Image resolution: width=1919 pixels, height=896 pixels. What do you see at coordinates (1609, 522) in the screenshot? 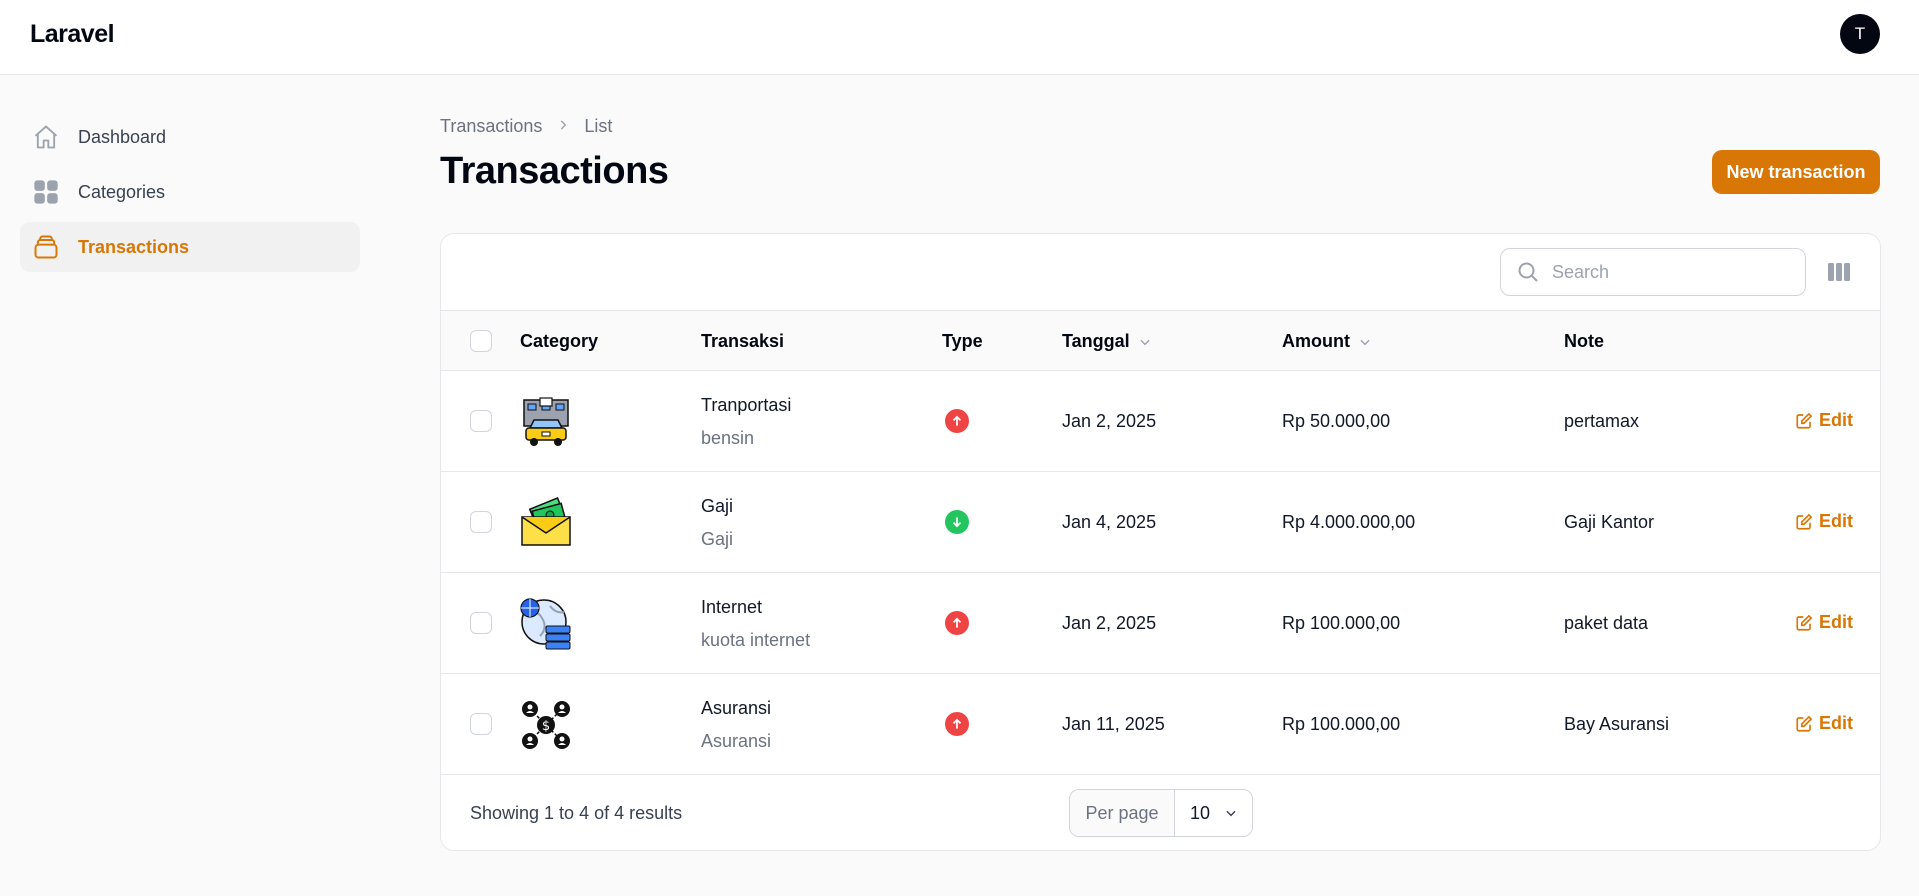
I see `transaction-note: Gaji Kantor` at bounding box center [1609, 522].